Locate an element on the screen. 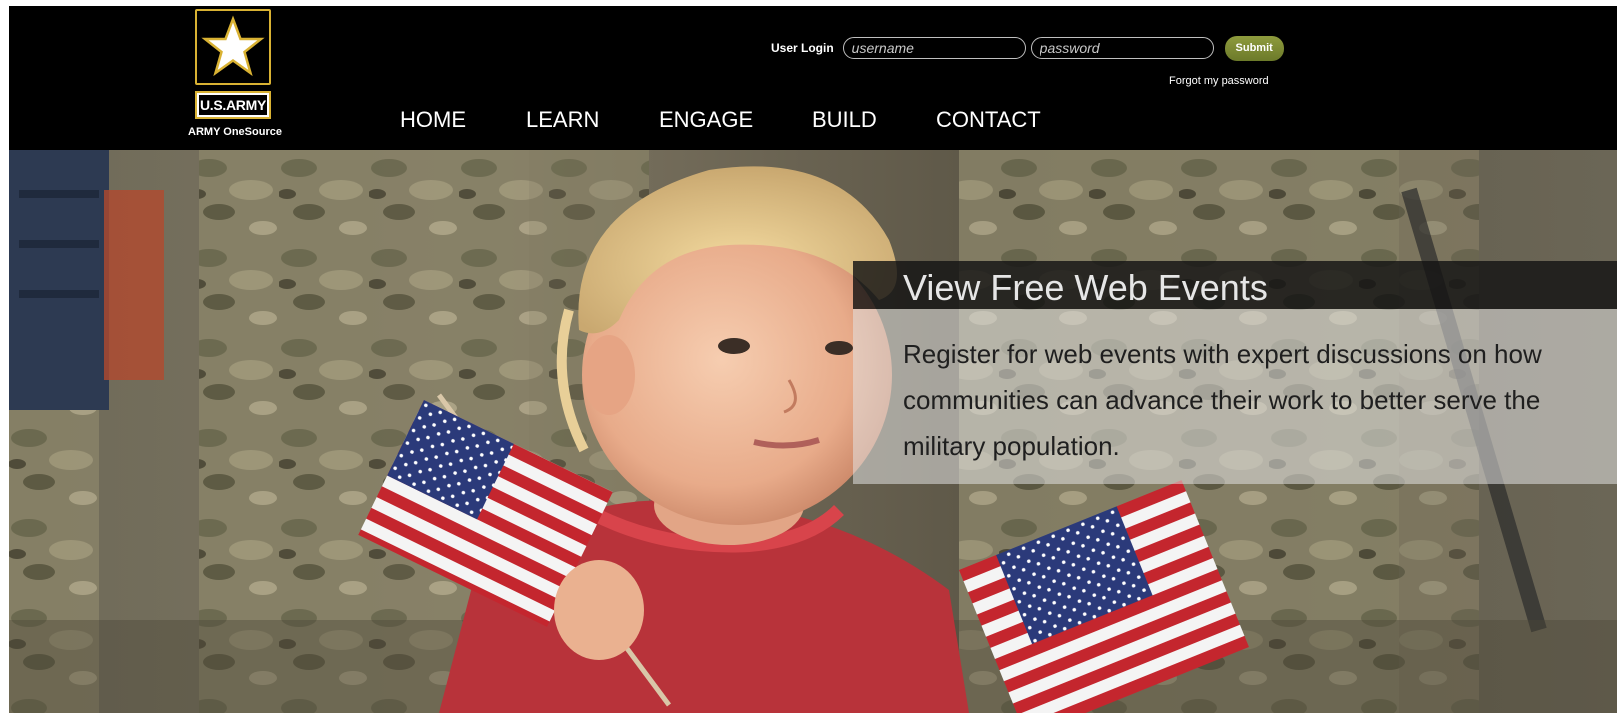  promo-title: View Free Web Events is located at coordinates (1085, 288).